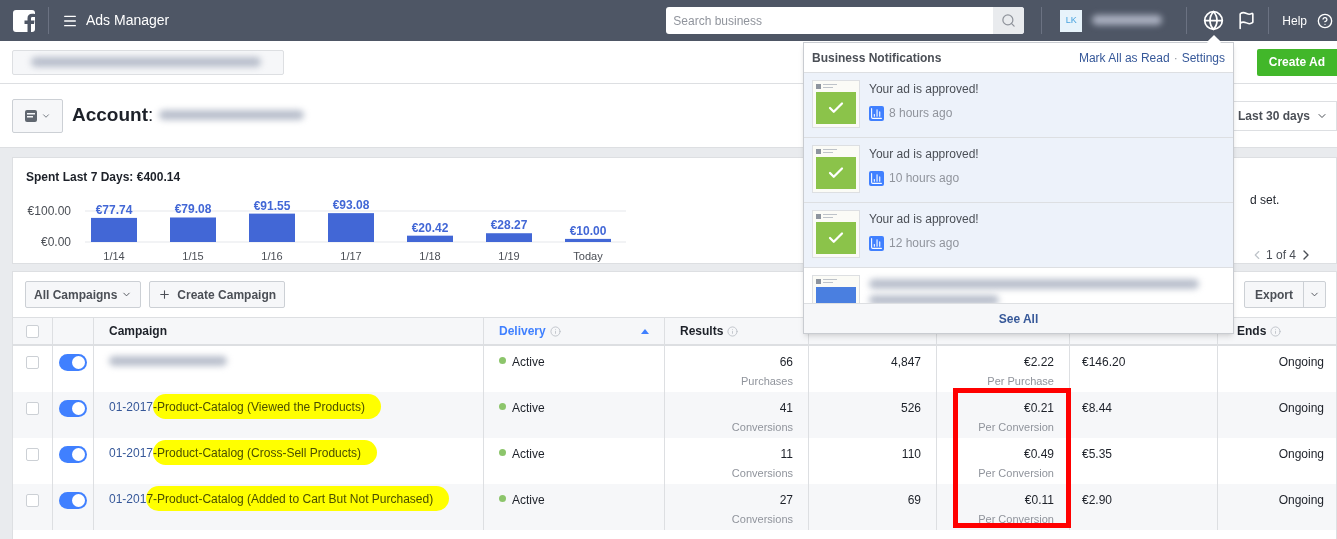 This screenshot has height=539, width=1337. Describe the element at coordinates (1285, 294) in the screenshot. I see `export-button: Export` at that location.